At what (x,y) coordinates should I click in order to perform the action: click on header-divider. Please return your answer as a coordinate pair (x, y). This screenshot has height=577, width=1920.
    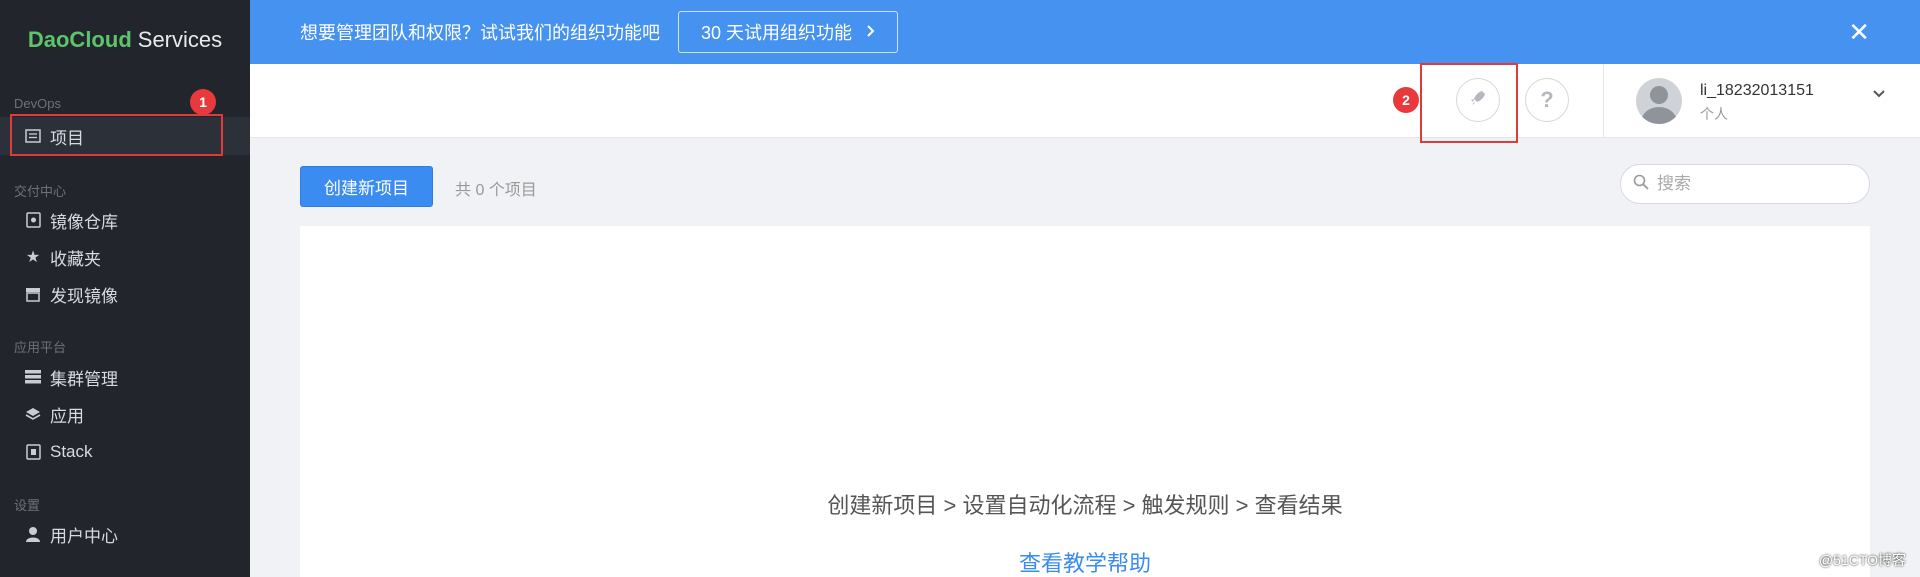
    Looking at the image, I should click on (1603, 101).